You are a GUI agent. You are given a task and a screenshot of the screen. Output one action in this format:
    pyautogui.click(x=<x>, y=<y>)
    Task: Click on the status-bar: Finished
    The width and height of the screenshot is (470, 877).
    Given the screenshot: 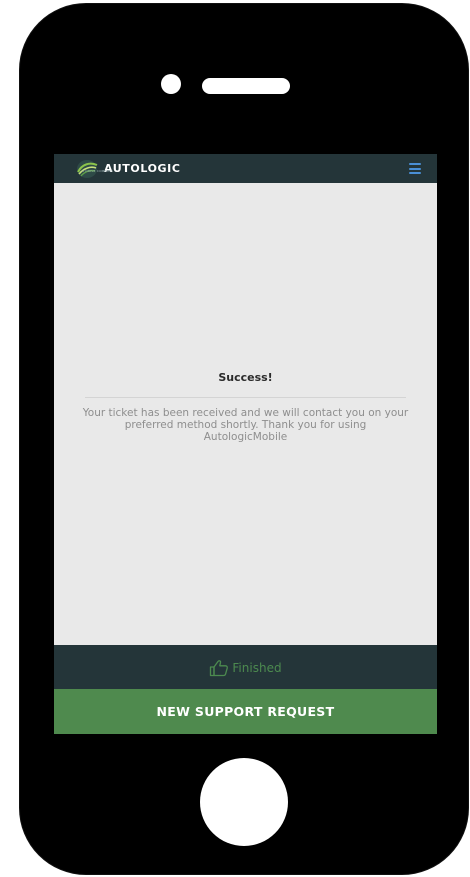 What is the action you would take?
    pyautogui.click(x=245, y=667)
    